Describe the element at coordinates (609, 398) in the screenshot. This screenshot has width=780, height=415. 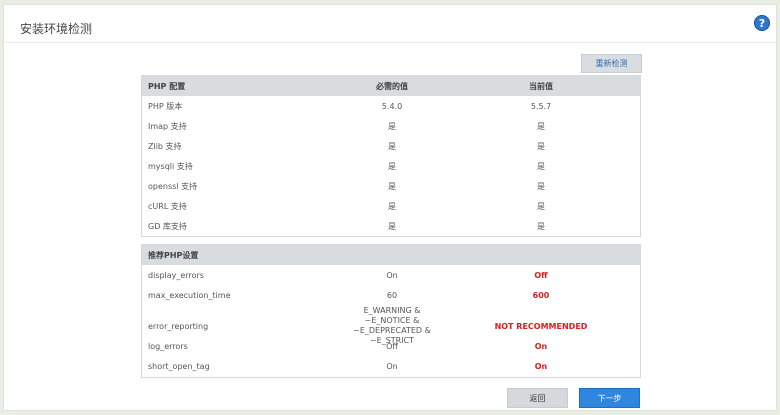
I see `next-button: 下一步` at that location.